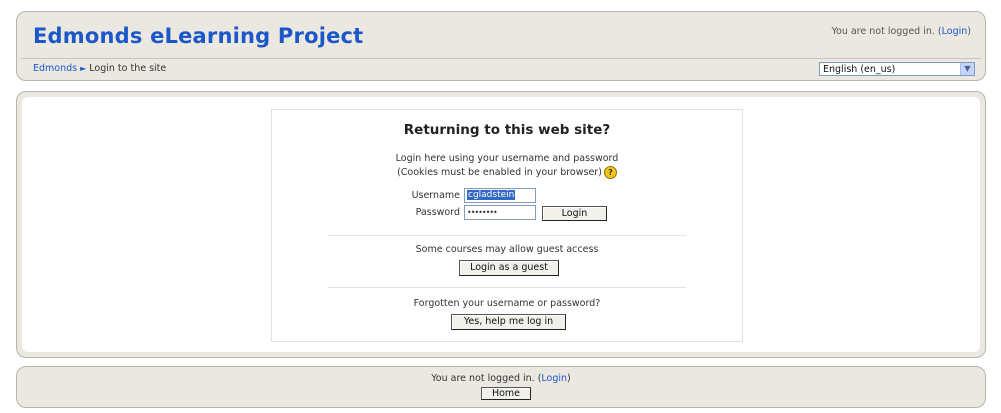 This screenshot has height=413, width=1001. Describe the element at coordinates (508, 322) in the screenshot. I see `help-me-log-in-button: Yes, help me log in` at that location.